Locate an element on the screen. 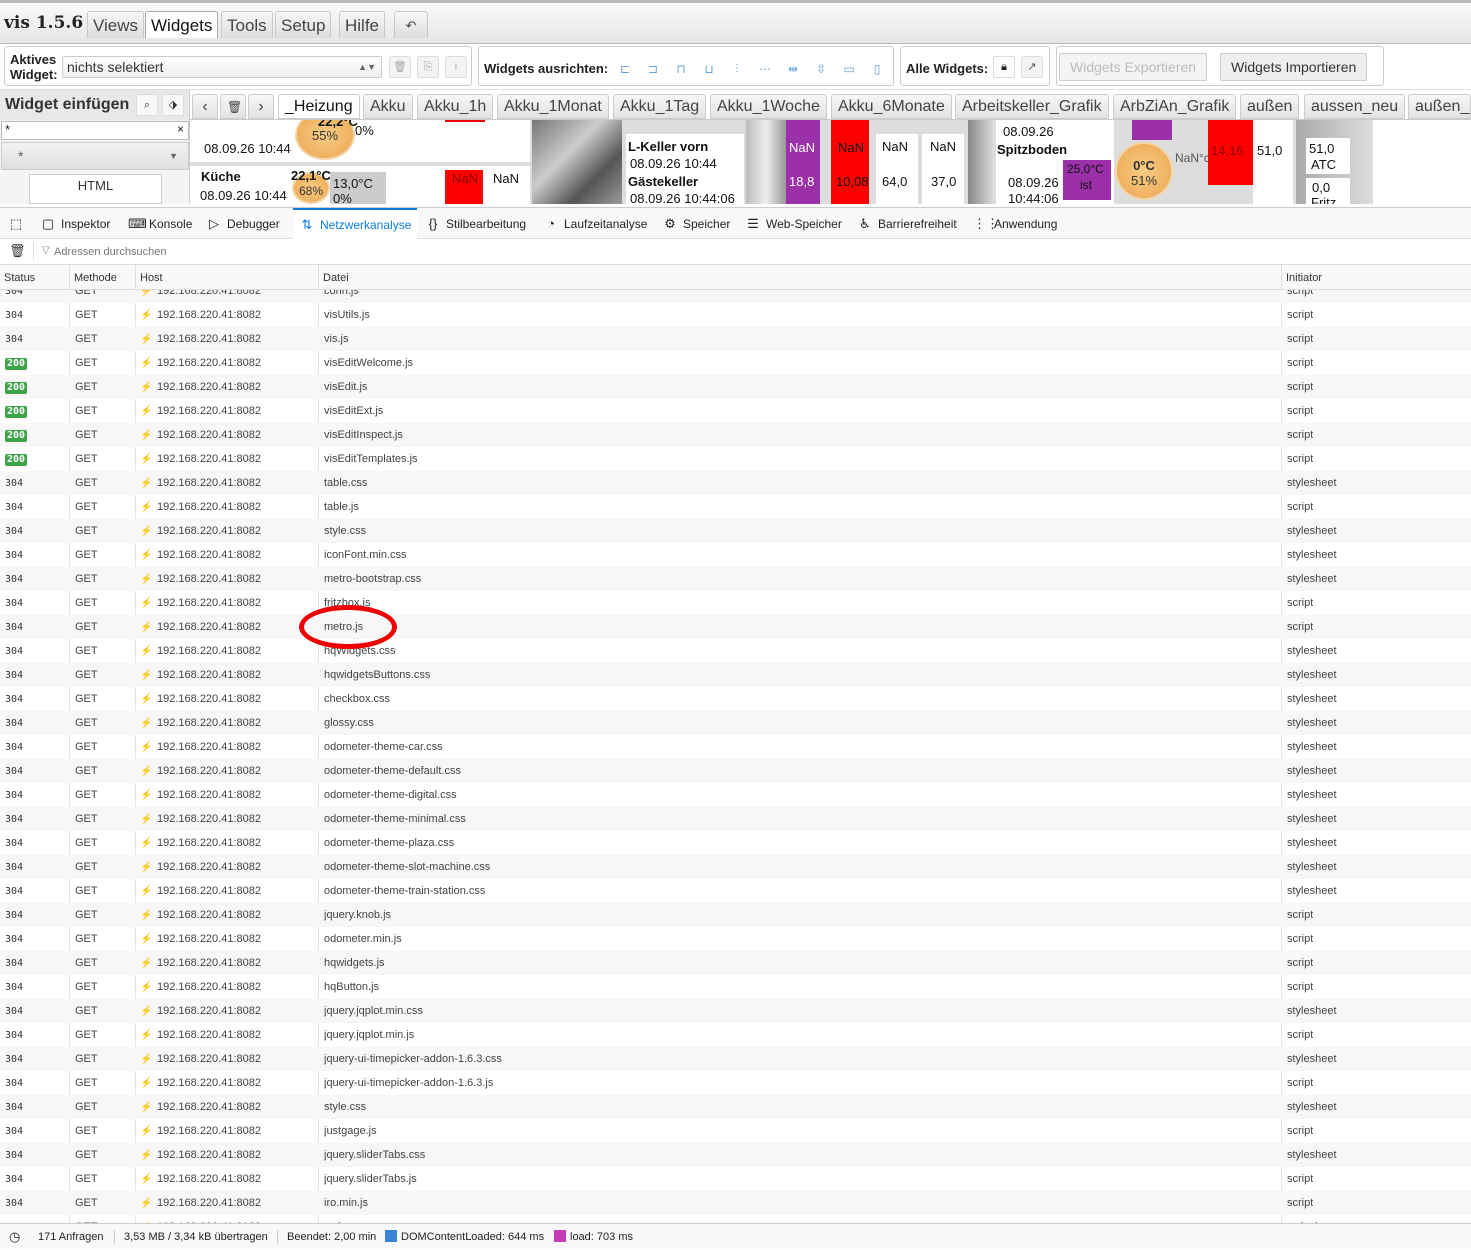  active-widget-select: nichts selektiert ▲▼ is located at coordinates (222, 67).